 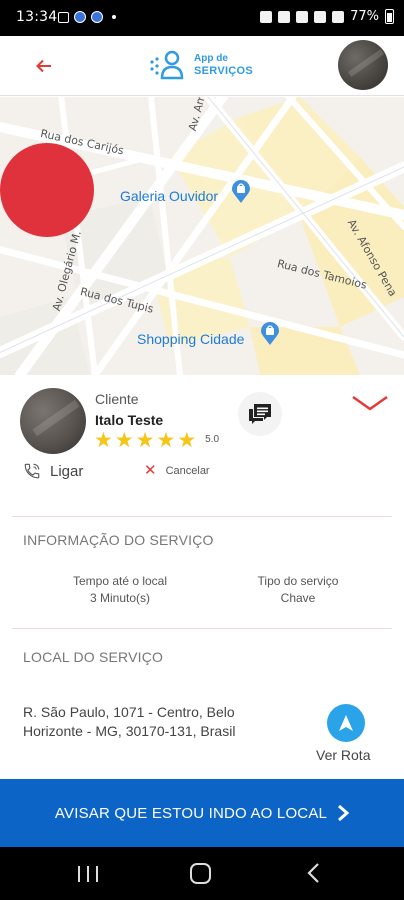 I want to click on client-name: Italo Teste, so click(x=129, y=420).